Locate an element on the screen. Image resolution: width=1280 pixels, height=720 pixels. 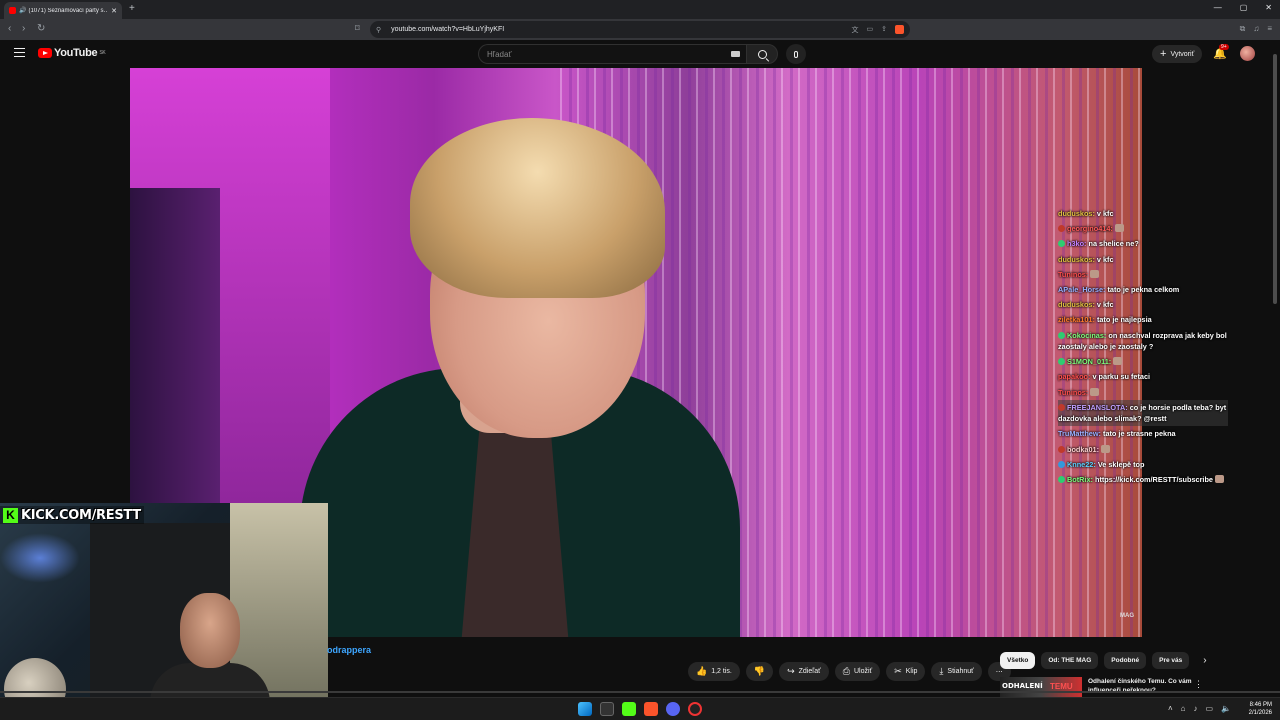
browser-menu-icon: ≡ is located at coordinates (1269, 29).